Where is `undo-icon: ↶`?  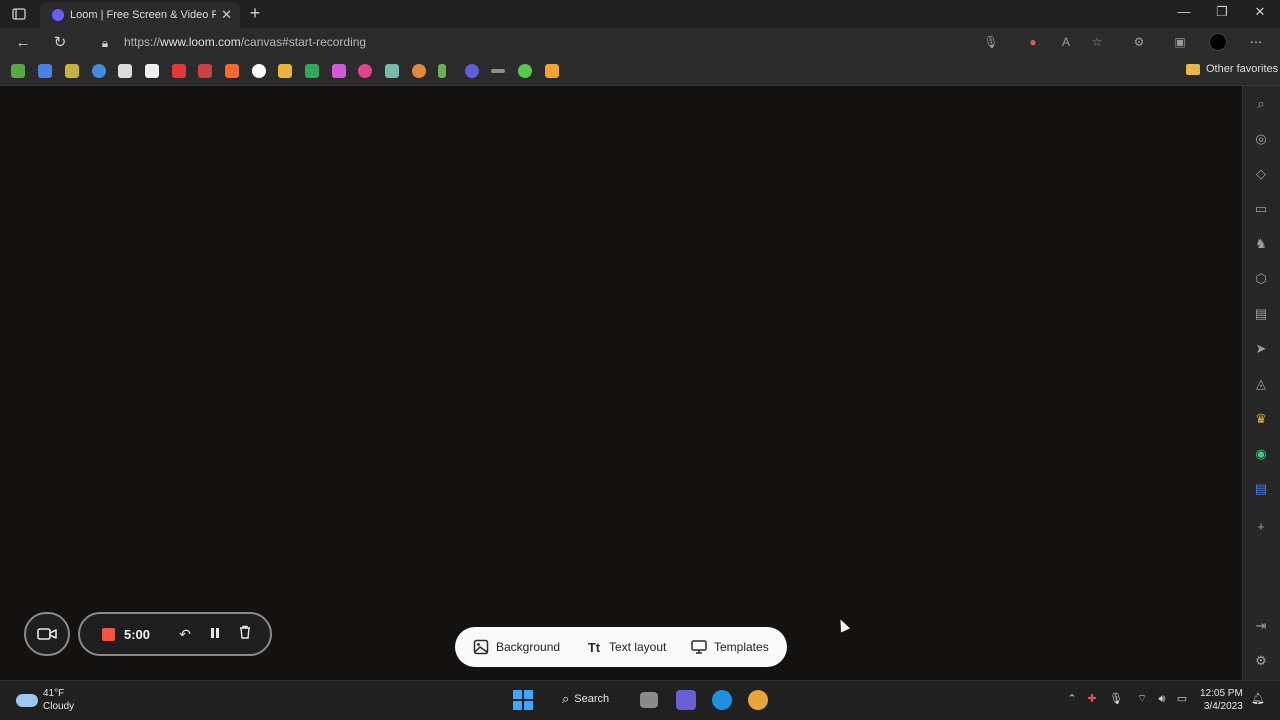
undo-icon: ↶ is located at coordinates (185, 634).